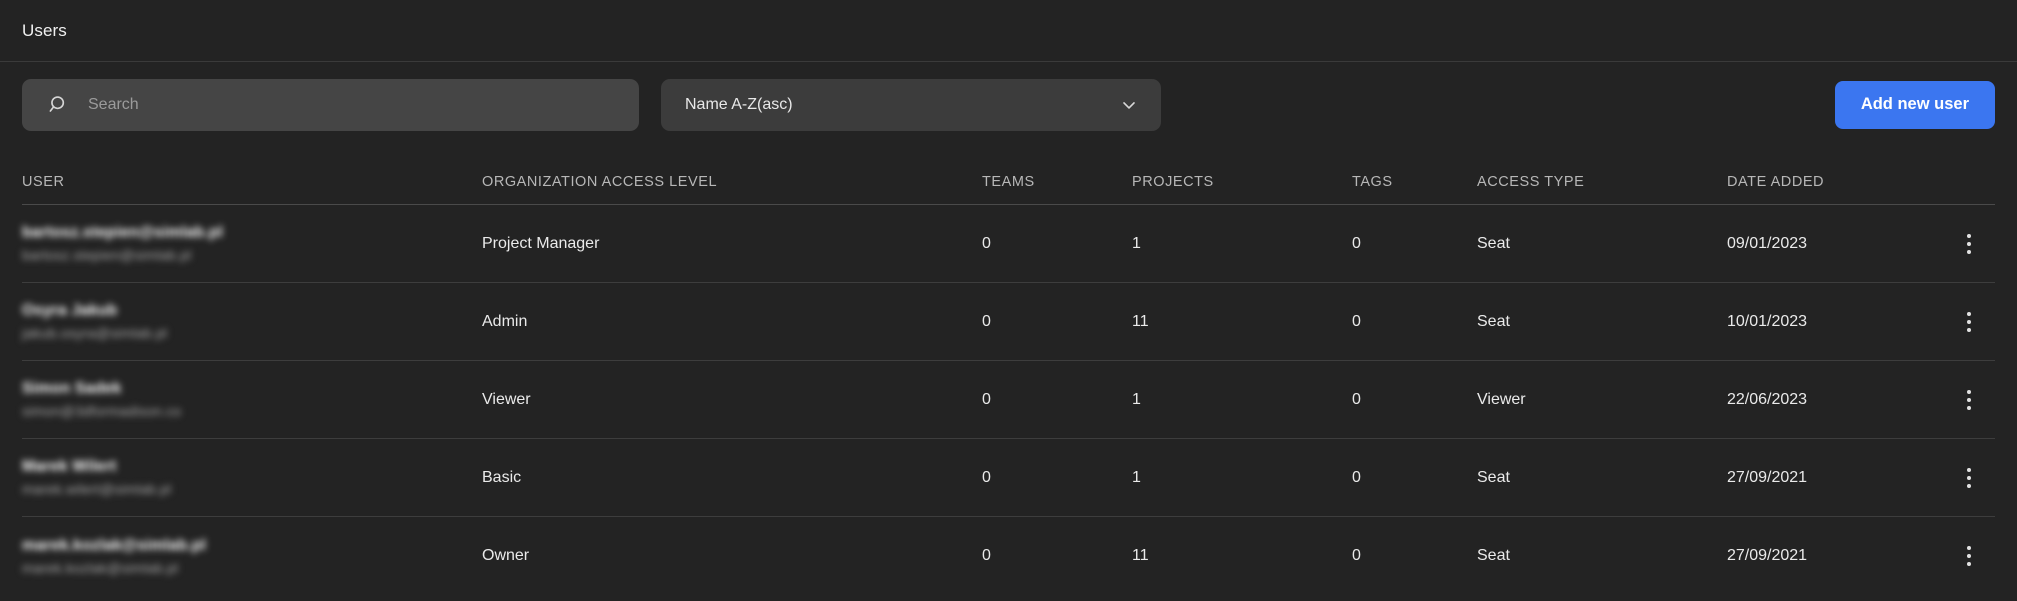 The width and height of the screenshot is (2017, 601). What do you see at coordinates (739, 104) in the screenshot?
I see `sort-select-value: Name A-Z(asc)` at bounding box center [739, 104].